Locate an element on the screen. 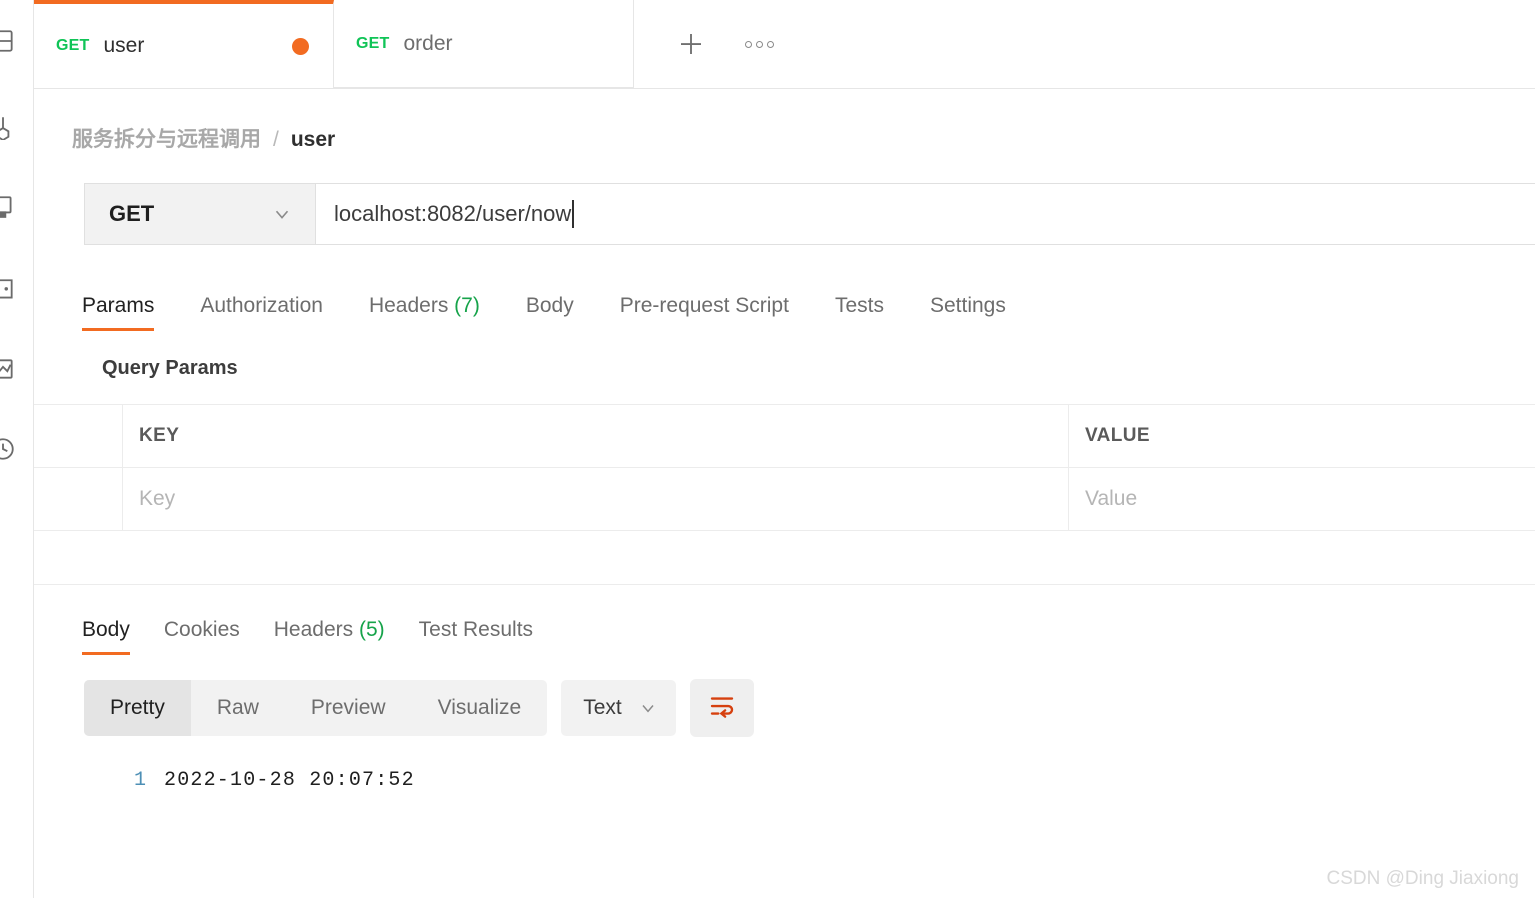 This screenshot has width=1535, height=898. view-mode-visualize: Visualize is located at coordinates (480, 708).